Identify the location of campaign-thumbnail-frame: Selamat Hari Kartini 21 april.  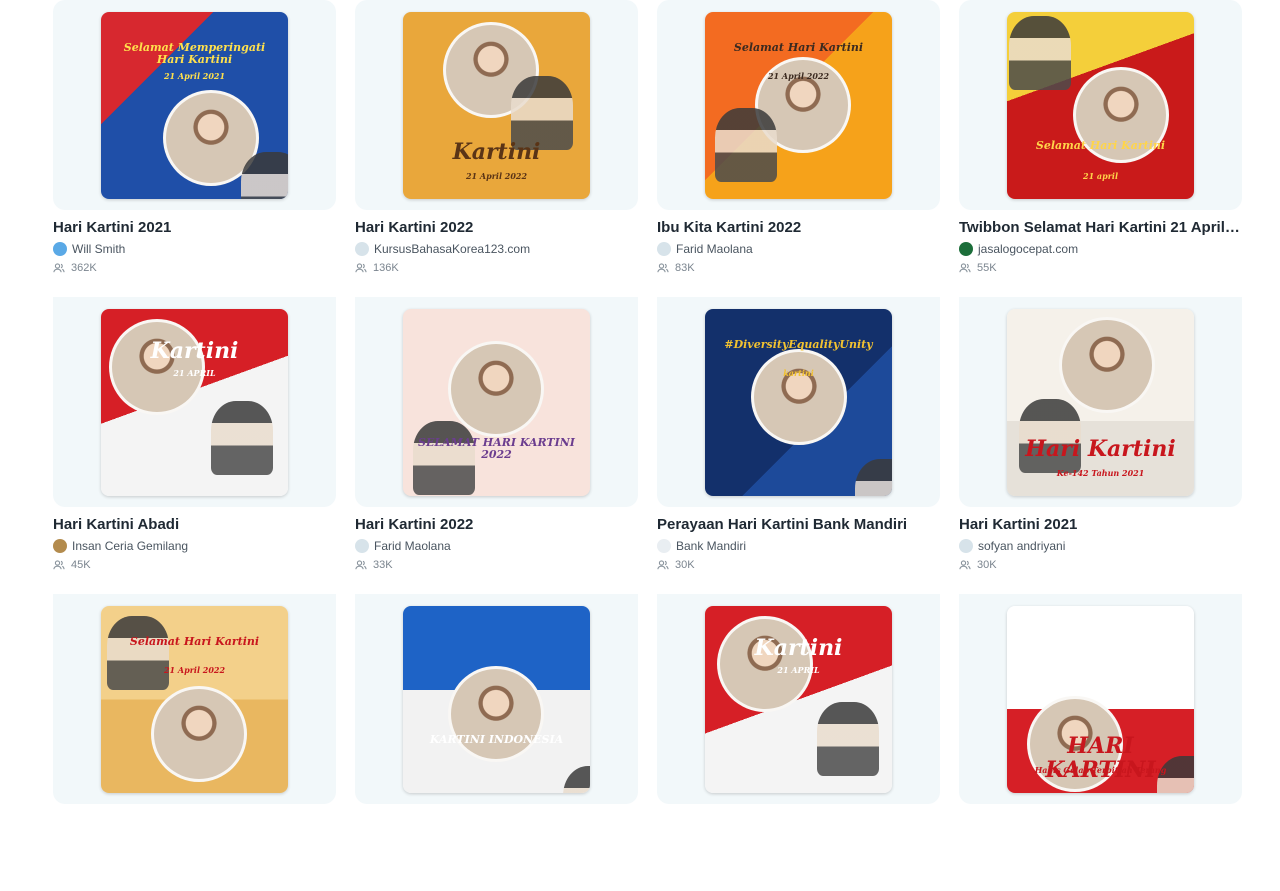
(1100, 105).